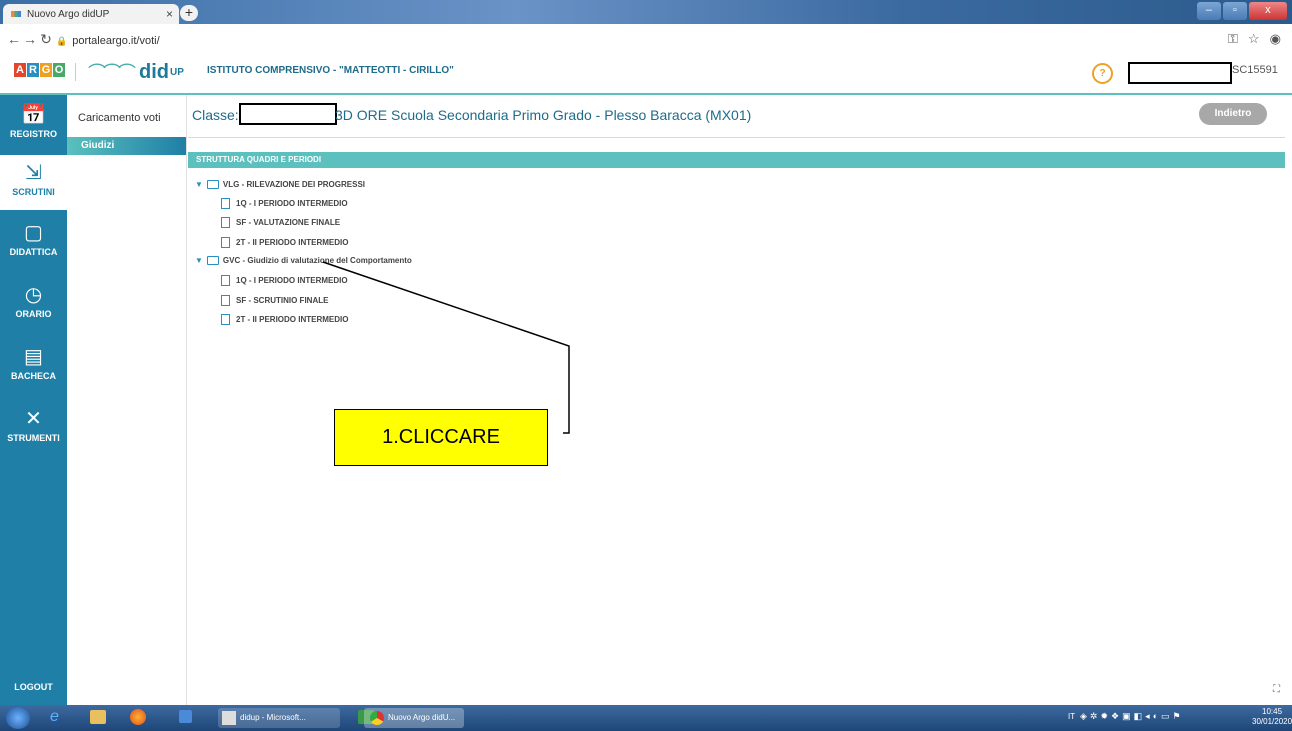  I want to click on ie-icon: e, so click(54, 717).